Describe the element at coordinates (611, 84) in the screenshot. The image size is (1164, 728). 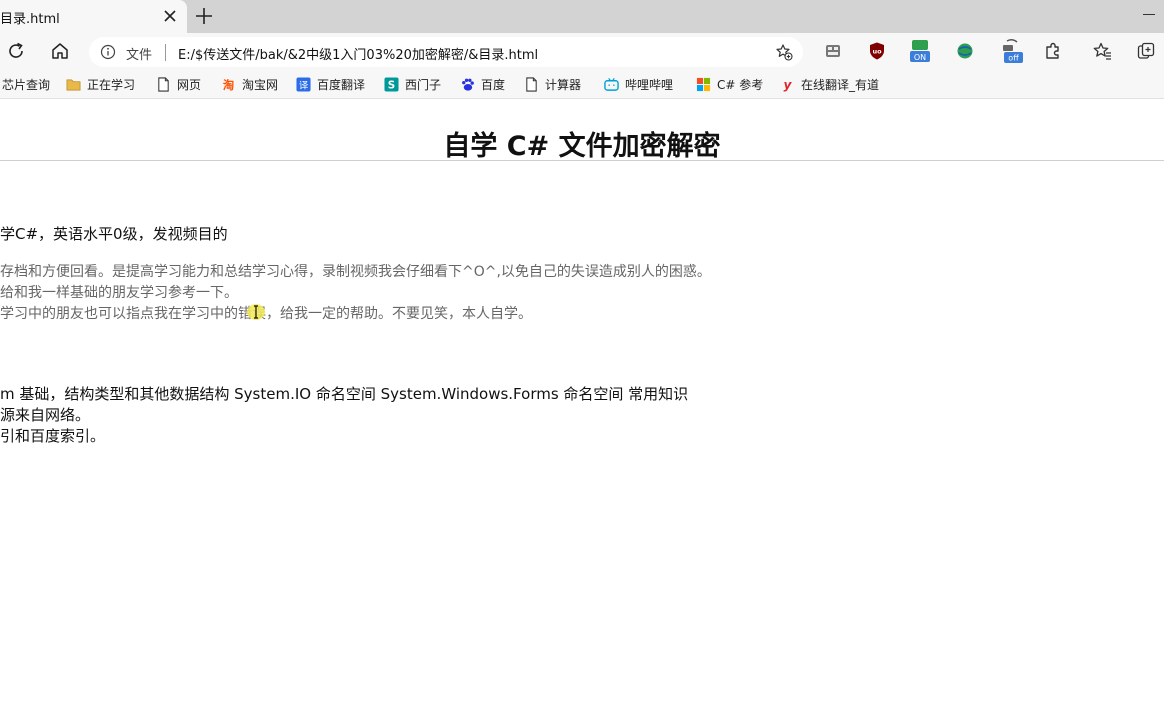
I see `bilibili-icon` at that location.